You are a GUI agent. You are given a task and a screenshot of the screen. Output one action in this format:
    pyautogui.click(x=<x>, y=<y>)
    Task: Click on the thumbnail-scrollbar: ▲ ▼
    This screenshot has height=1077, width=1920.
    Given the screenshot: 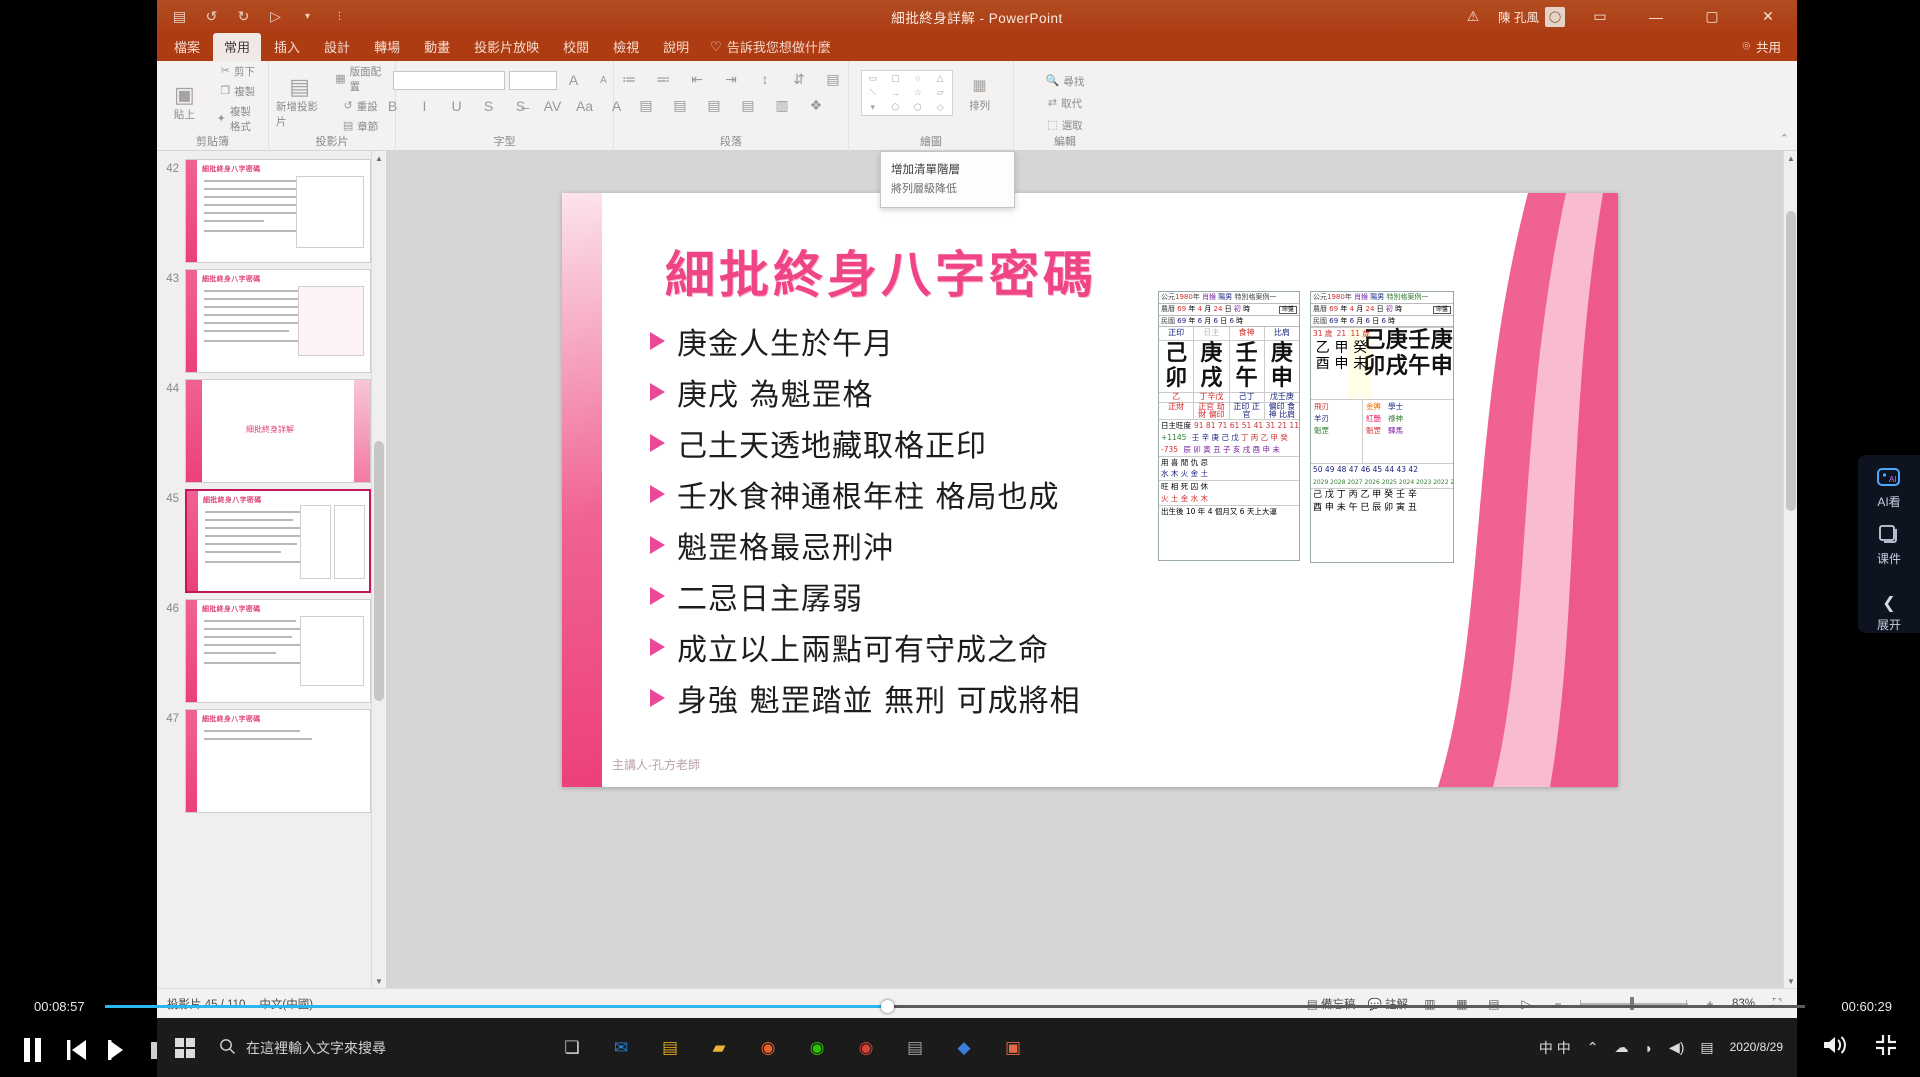 What is the action you would take?
    pyautogui.click(x=378, y=569)
    